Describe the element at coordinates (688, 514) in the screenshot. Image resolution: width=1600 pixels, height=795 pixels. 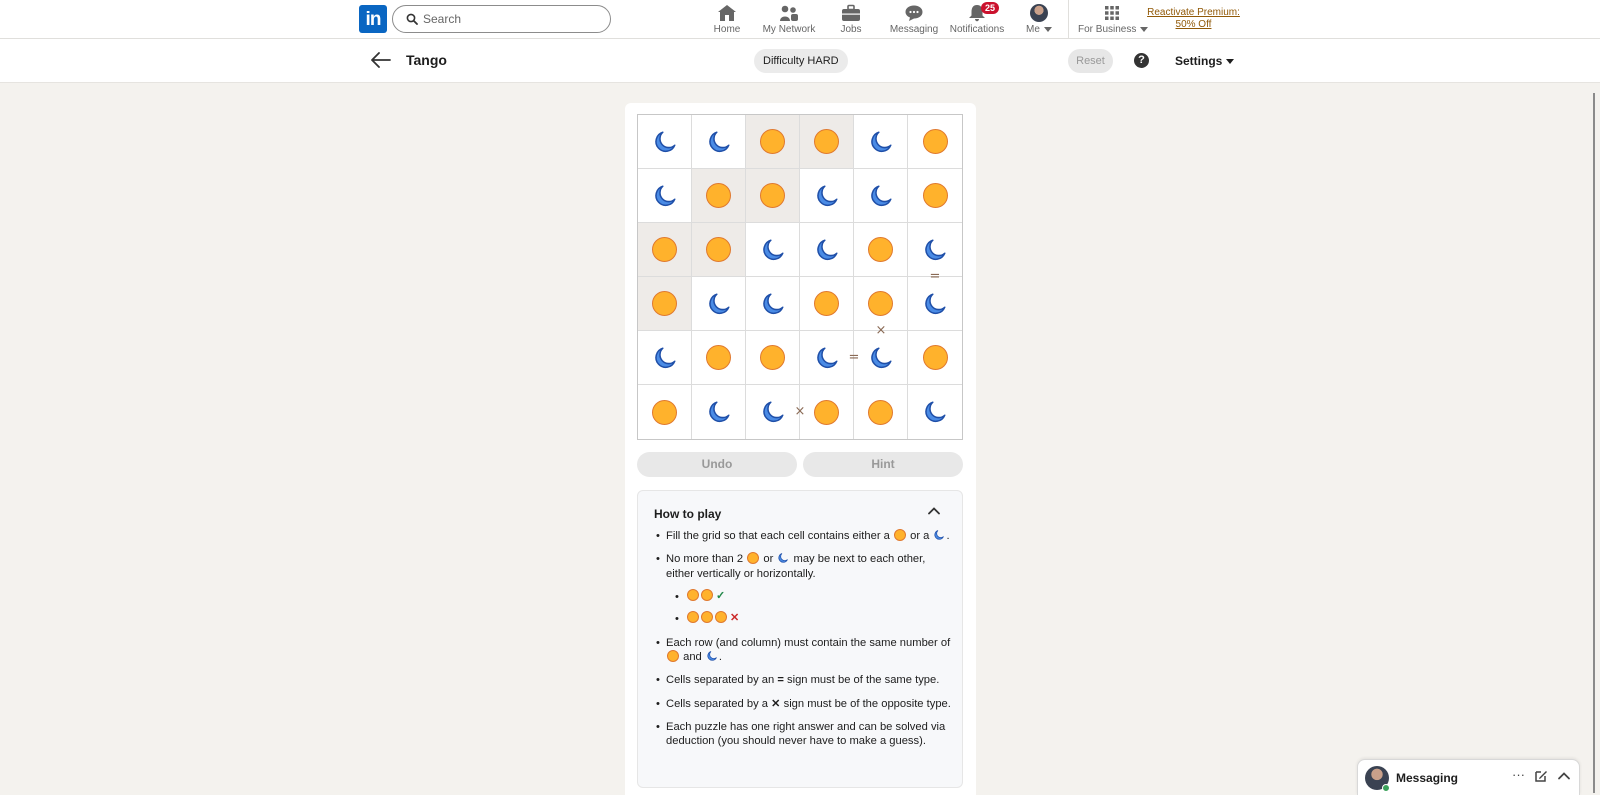
I see `how-to-play-title: How to play` at that location.